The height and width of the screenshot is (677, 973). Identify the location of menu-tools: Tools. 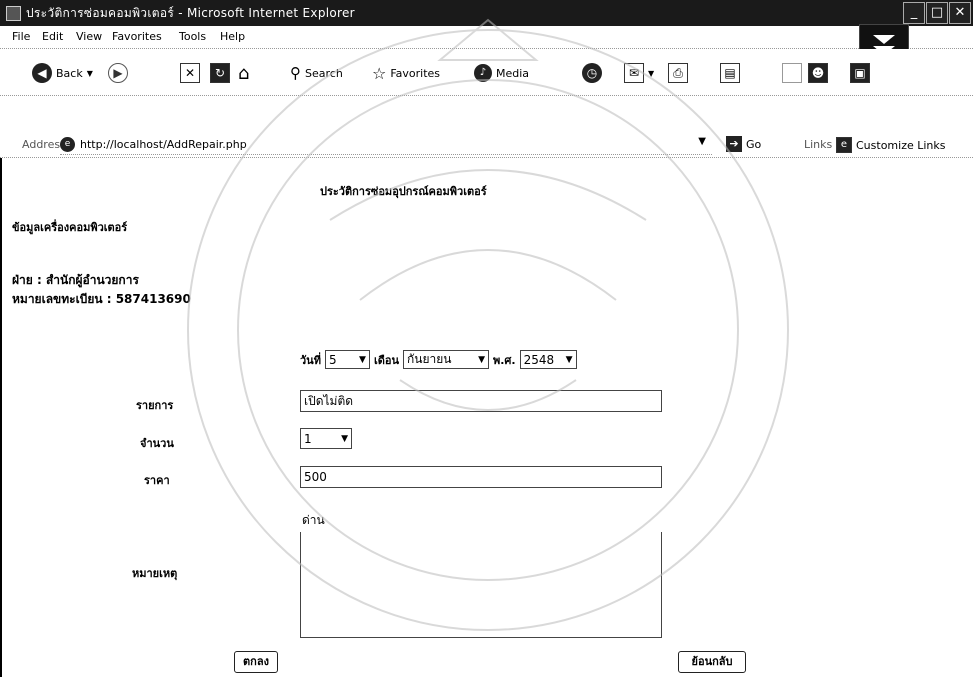
(192, 36).